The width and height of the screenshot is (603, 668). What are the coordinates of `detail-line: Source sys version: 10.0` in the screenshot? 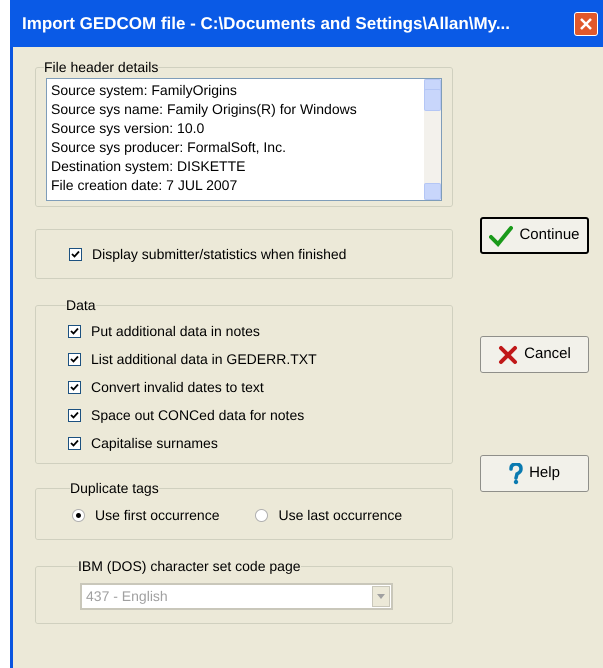 It's located at (128, 128).